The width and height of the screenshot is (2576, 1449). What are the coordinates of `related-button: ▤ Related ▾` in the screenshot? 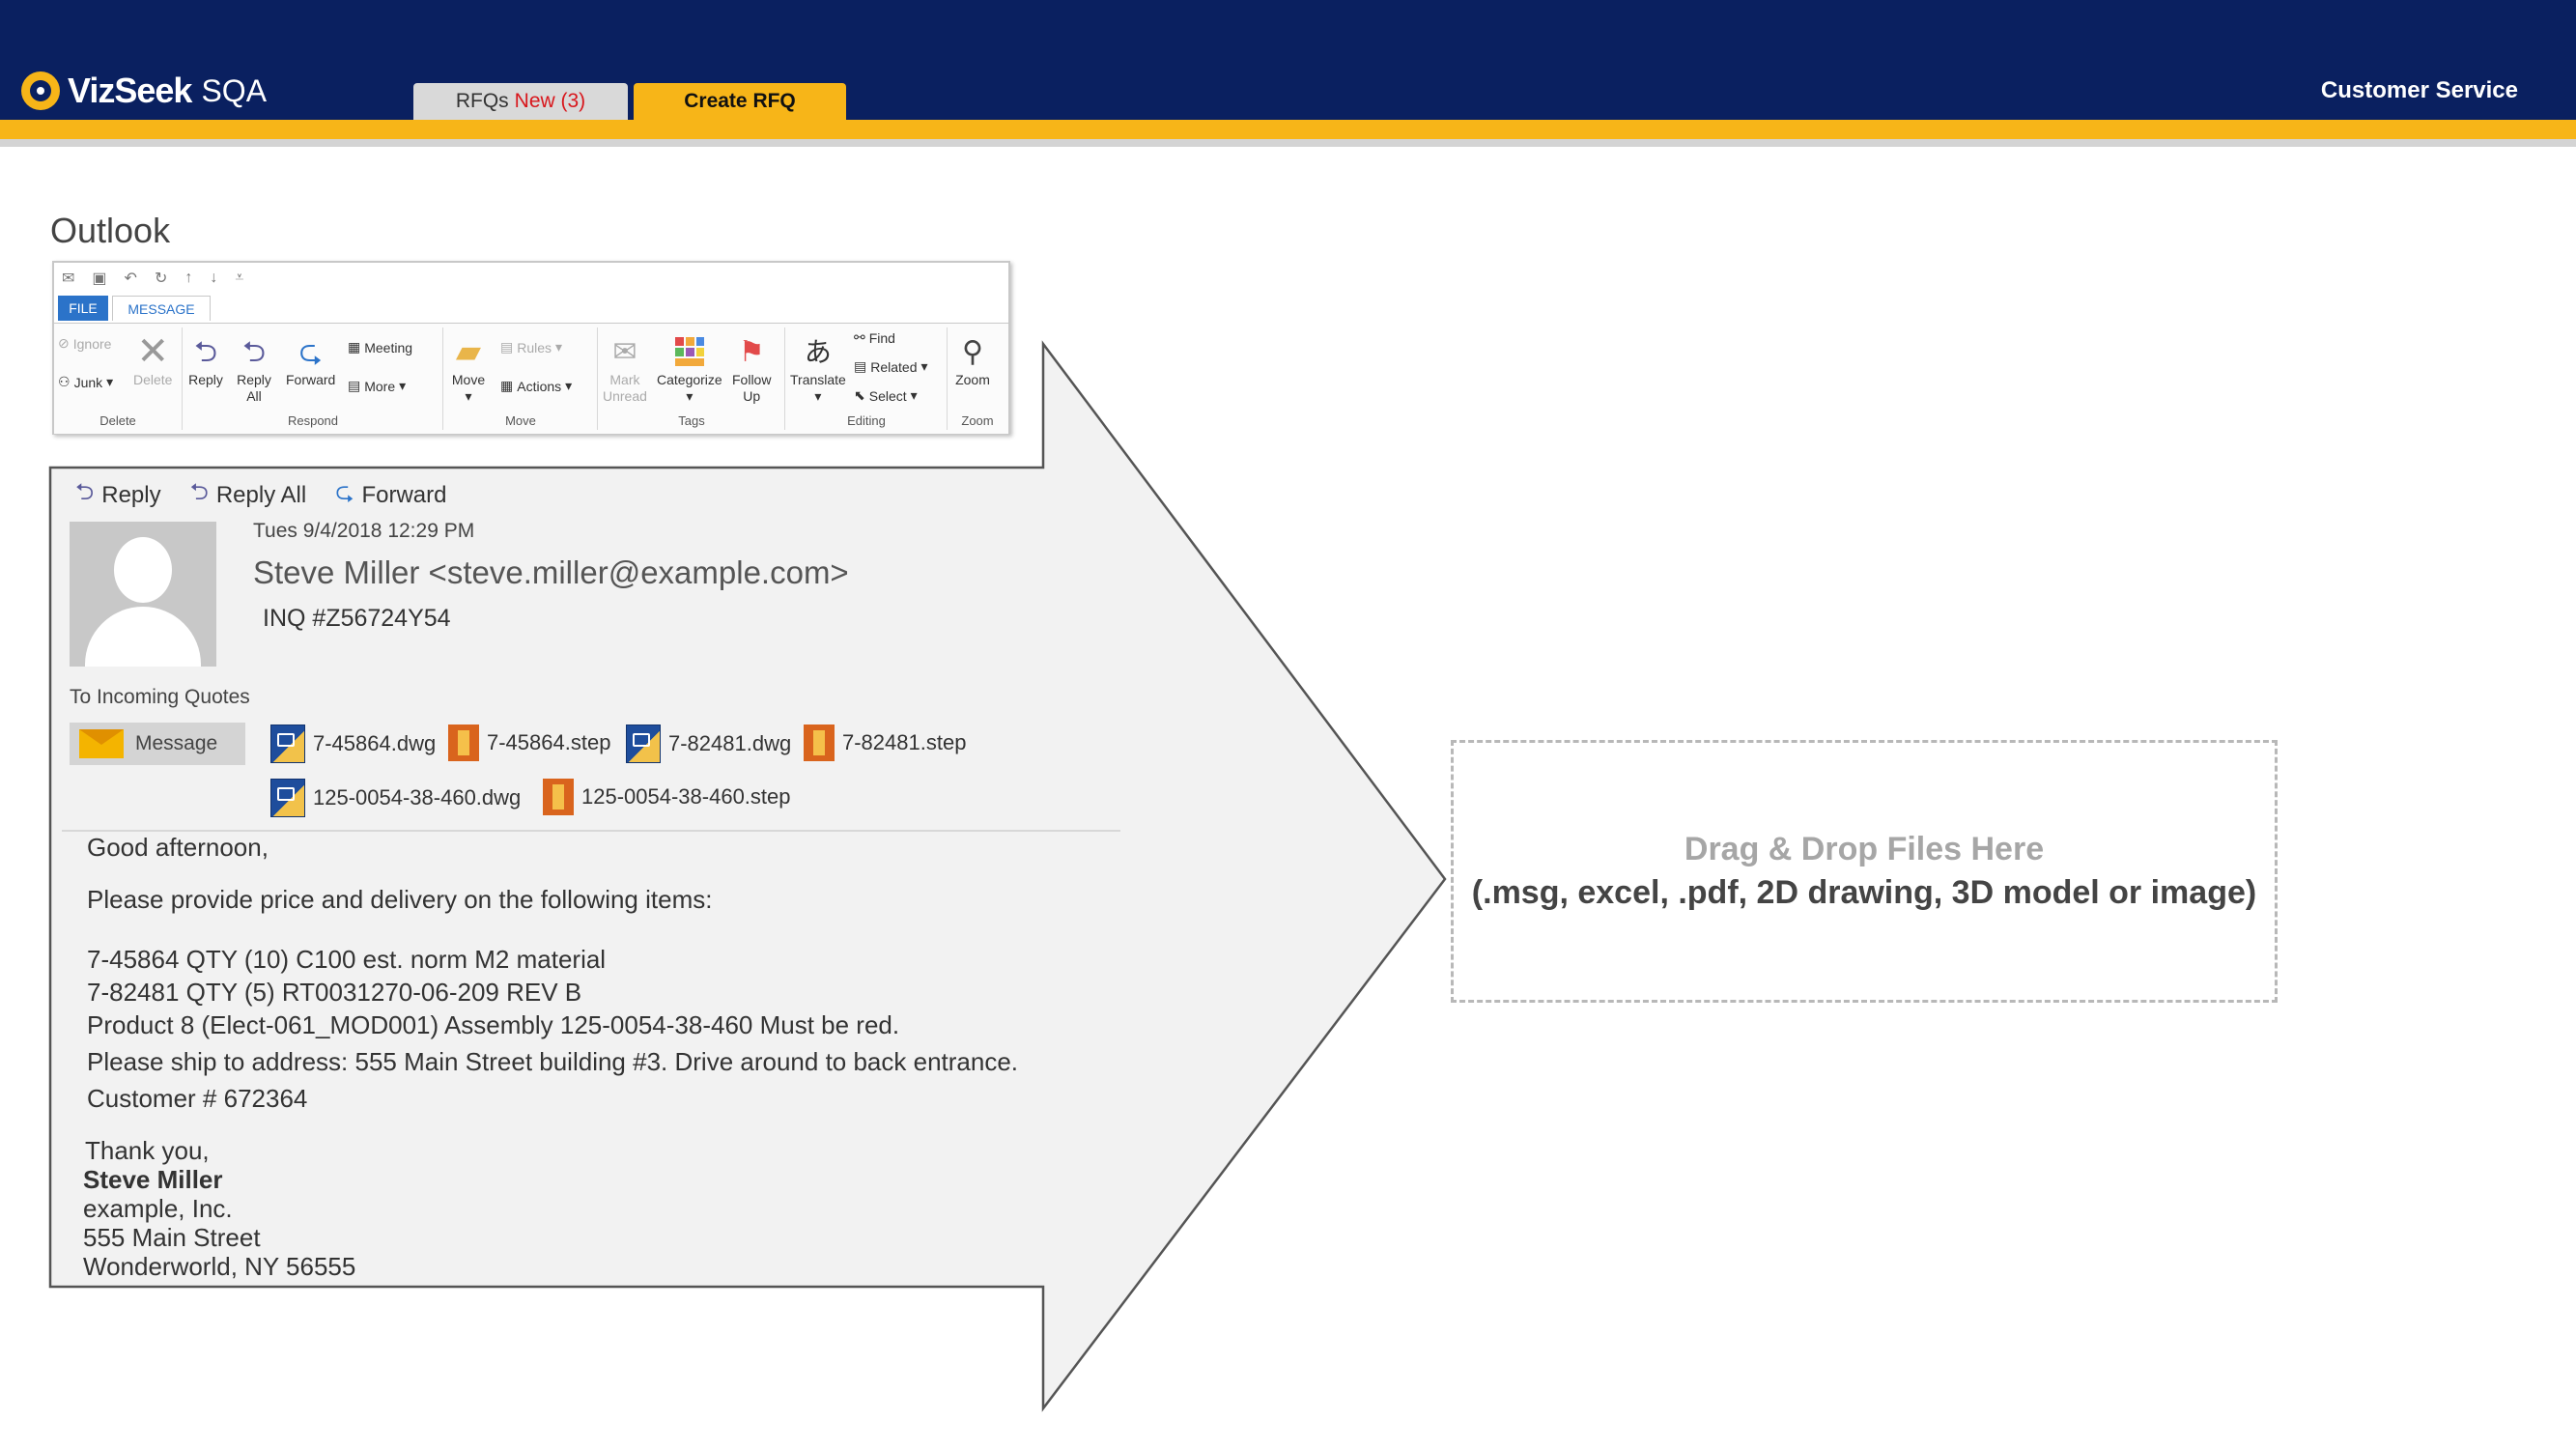 It's located at (891, 366).